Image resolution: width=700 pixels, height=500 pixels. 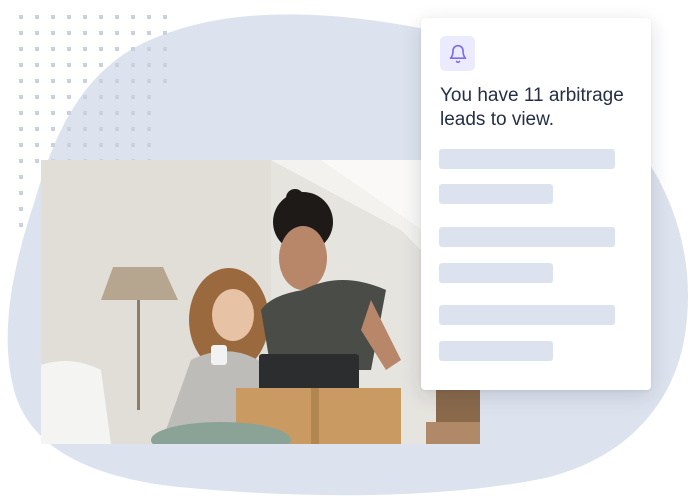 I want to click on notification-message: You have 11 arbitrage leads to view., so click(x=532, y=107).